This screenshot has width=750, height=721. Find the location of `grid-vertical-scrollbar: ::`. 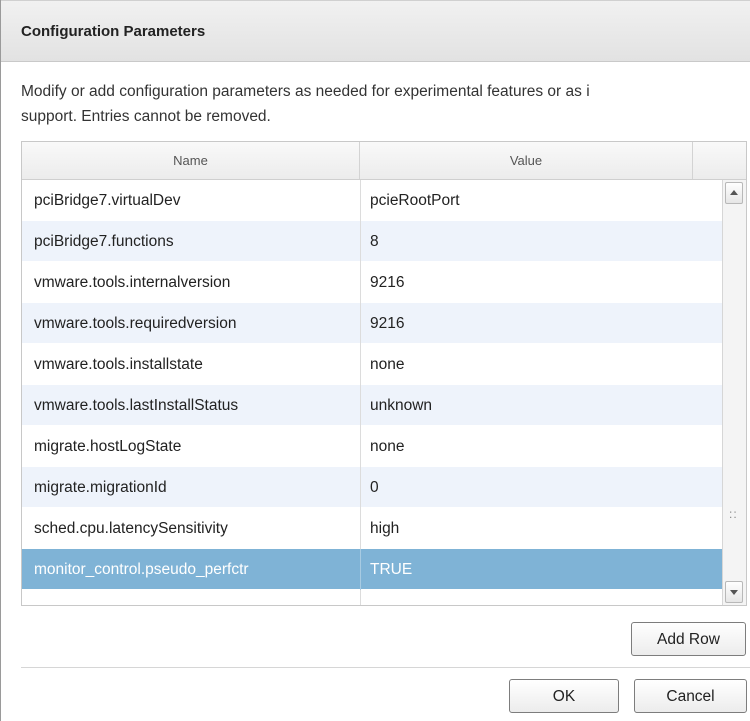

grid-vertical-scrollbar: :: is located at coordinates (734, 392).